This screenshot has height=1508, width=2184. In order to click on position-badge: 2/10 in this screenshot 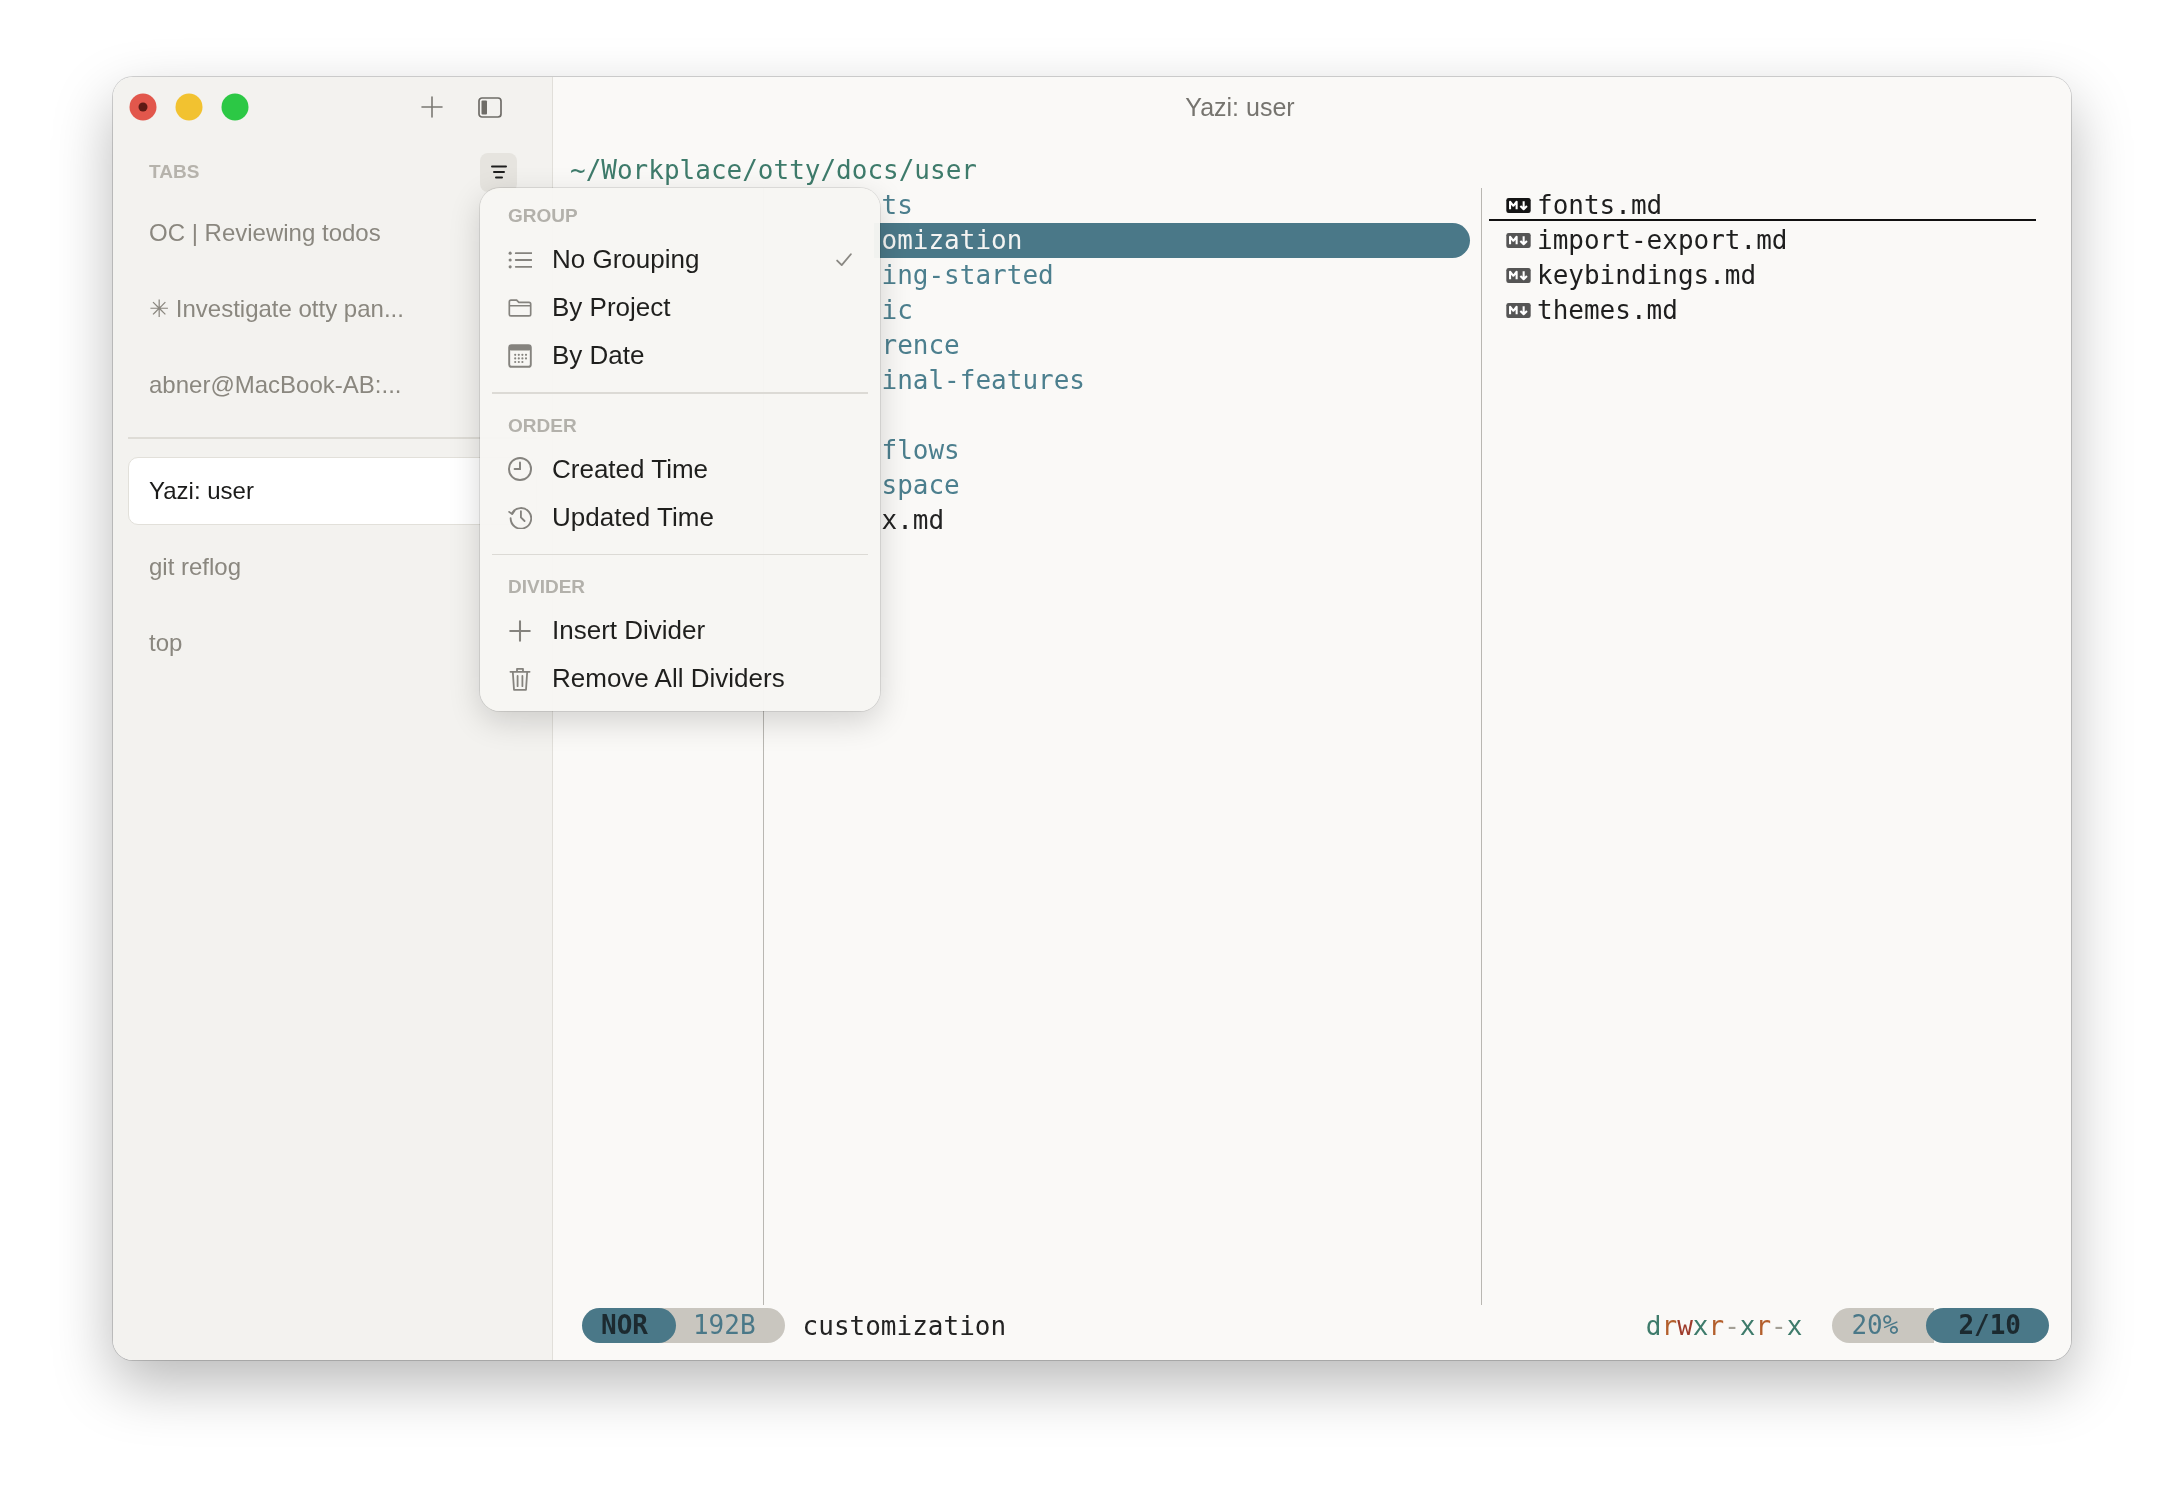, I will do `click(1987, 1325)`.